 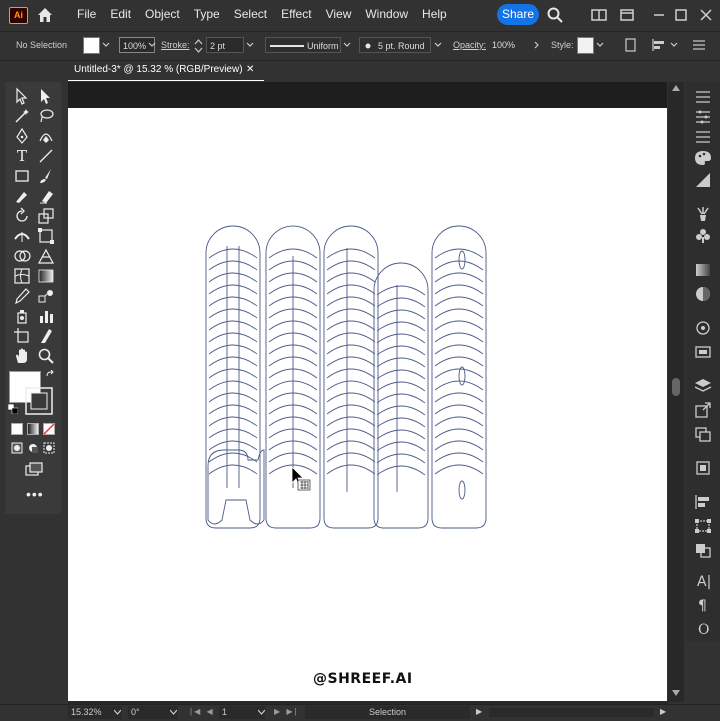 What do you see at coordinates (585, 45) in the screenshot?
I see `style-swatch` at bounding box center [585, 45].